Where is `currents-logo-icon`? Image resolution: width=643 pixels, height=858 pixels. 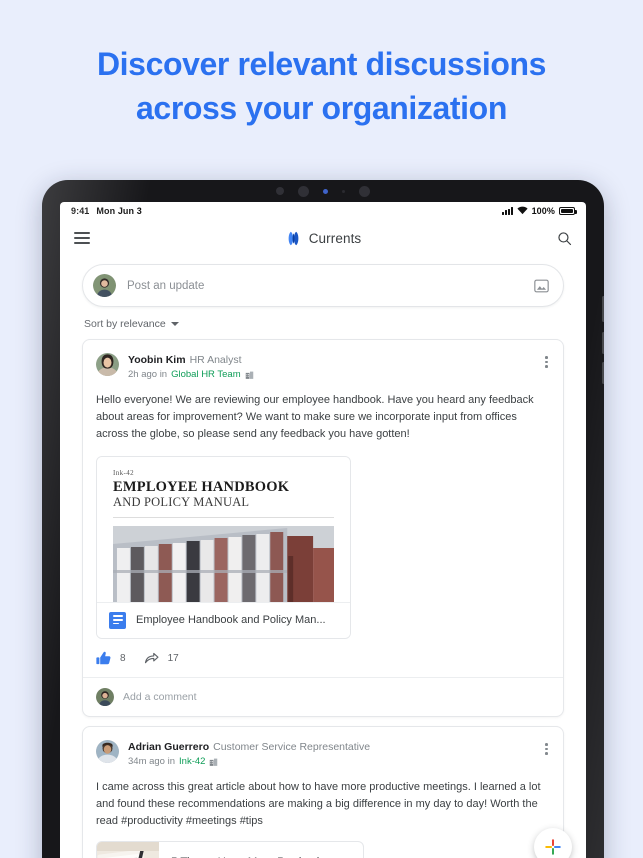
currents-logo-icon is located at coordinates (293, 238).